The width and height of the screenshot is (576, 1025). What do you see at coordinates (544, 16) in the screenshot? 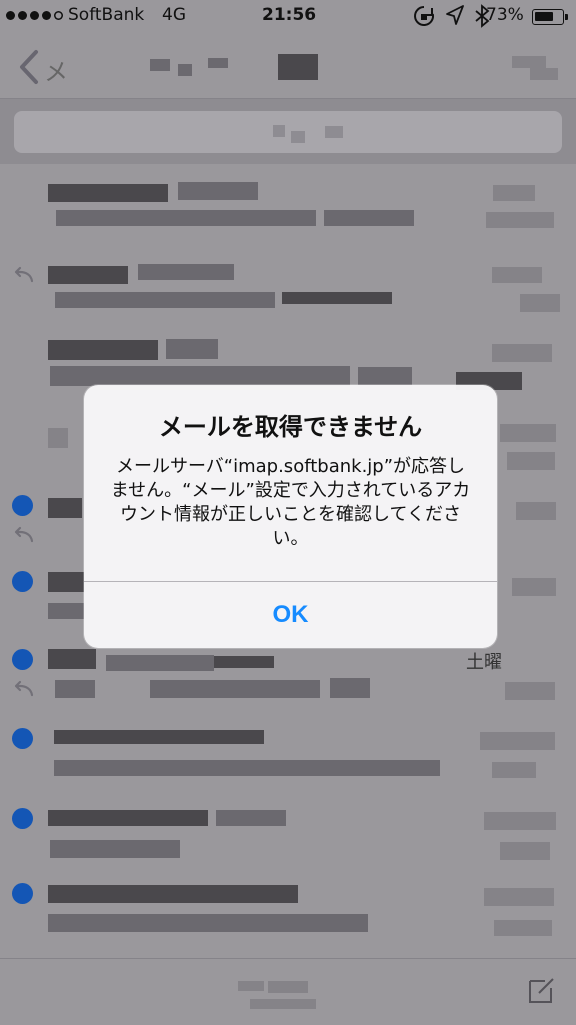
I see `battery-fill` at bounding box center [544, 16].